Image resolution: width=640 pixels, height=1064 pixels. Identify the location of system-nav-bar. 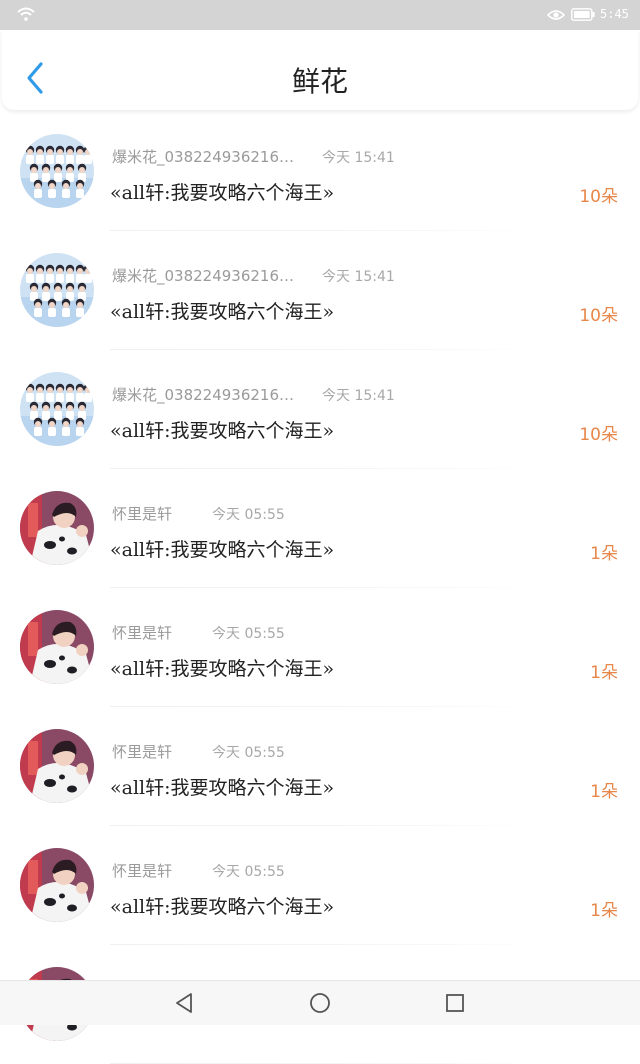
(320, 1002).